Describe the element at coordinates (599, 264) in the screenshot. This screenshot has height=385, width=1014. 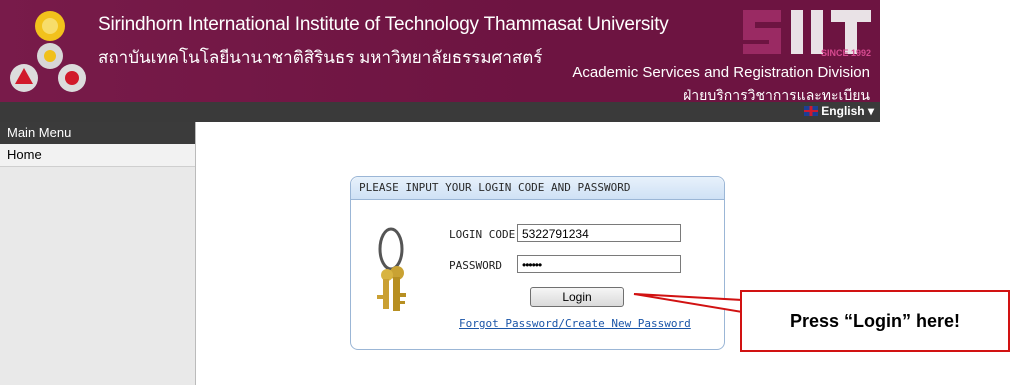
I see `password-input: ••••••` at that location.